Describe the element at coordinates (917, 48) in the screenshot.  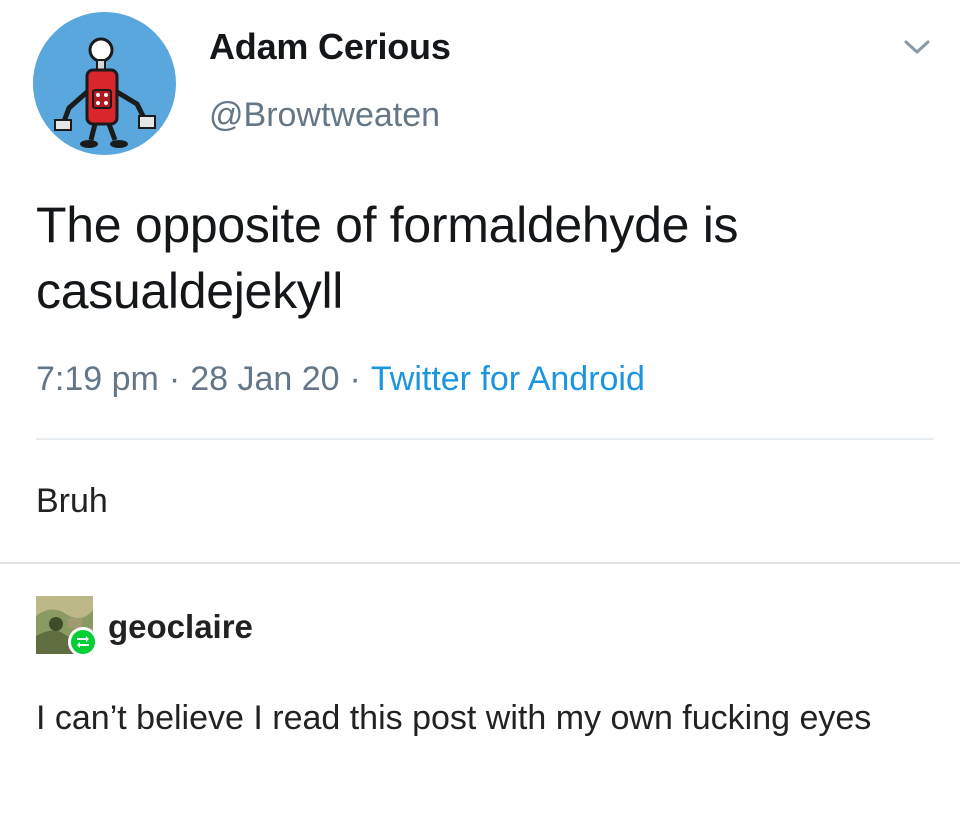
I see `chevron-down-icon` at that location.